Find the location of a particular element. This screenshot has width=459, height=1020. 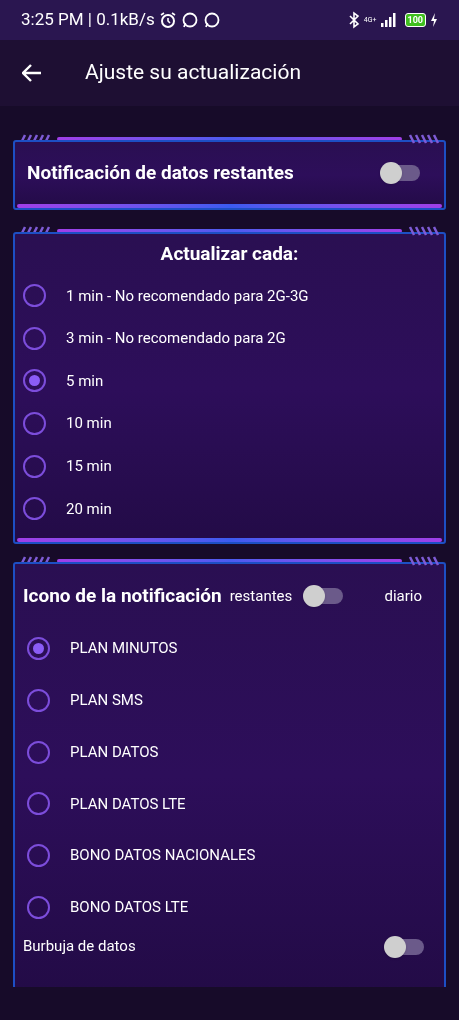

charging-icon is located at coordinates (434, 20).